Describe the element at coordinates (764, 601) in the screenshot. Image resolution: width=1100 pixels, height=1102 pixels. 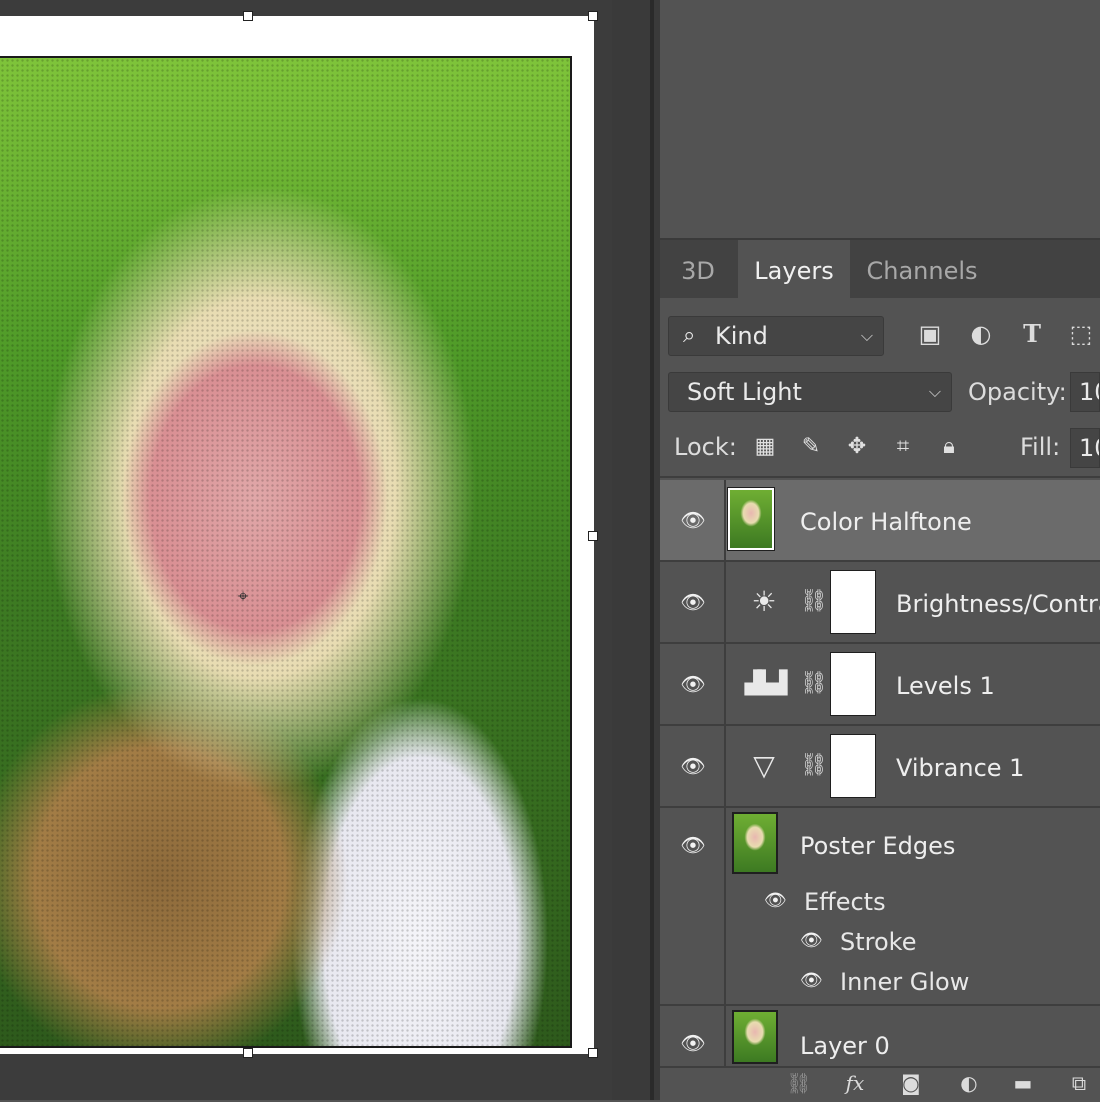
I see `brightness-icon: ☀` at that location.